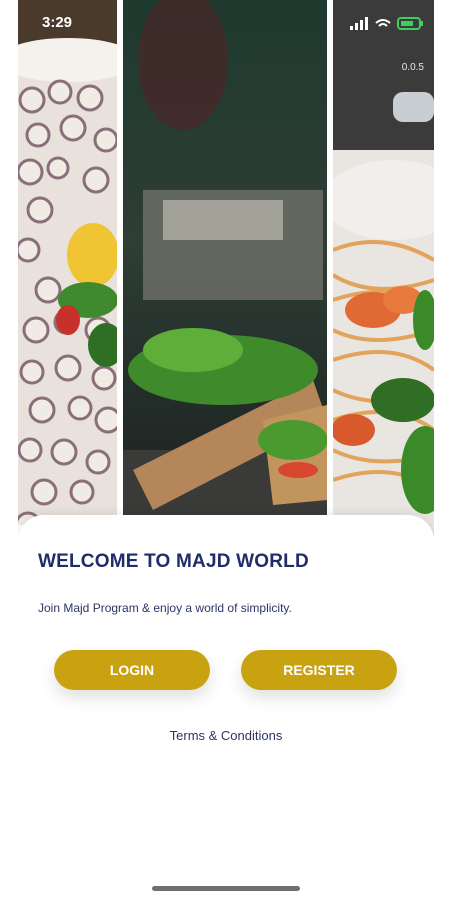  Describe the element at coordinates (132, 670) in the screenshot. I see `login-button: LOGIN` at that location.